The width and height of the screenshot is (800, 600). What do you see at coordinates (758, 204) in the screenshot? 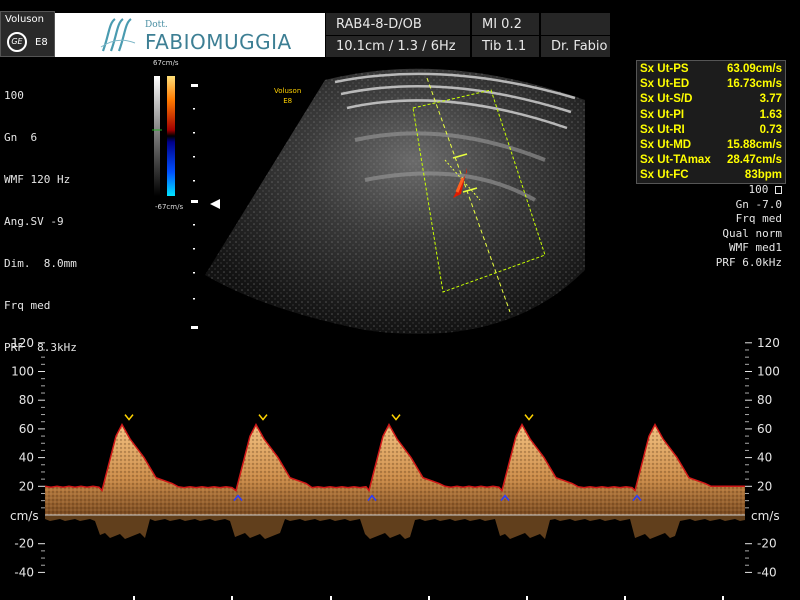
I see `param-line: Gn -7.0` at bounding box center [758, 204].